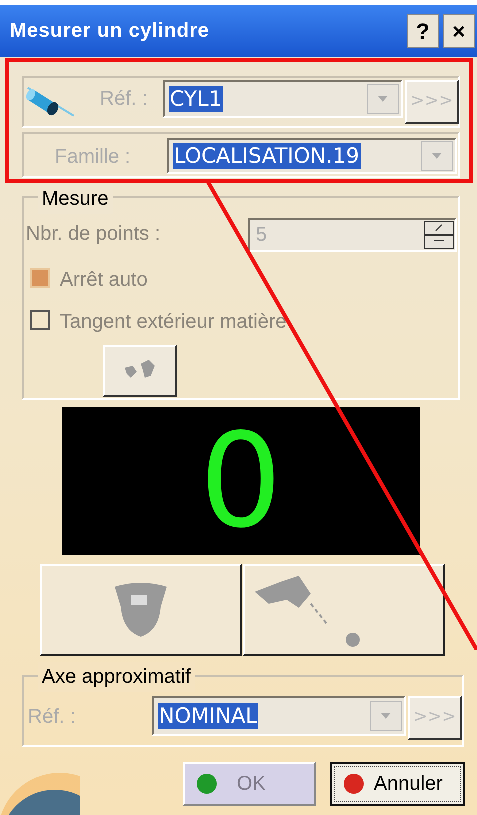 The width and height of the screenshot is (477, 815). What do you see at coordinates (141, 610) in the screenshot?
I see `probe-button` at bounding box center [141, 610].